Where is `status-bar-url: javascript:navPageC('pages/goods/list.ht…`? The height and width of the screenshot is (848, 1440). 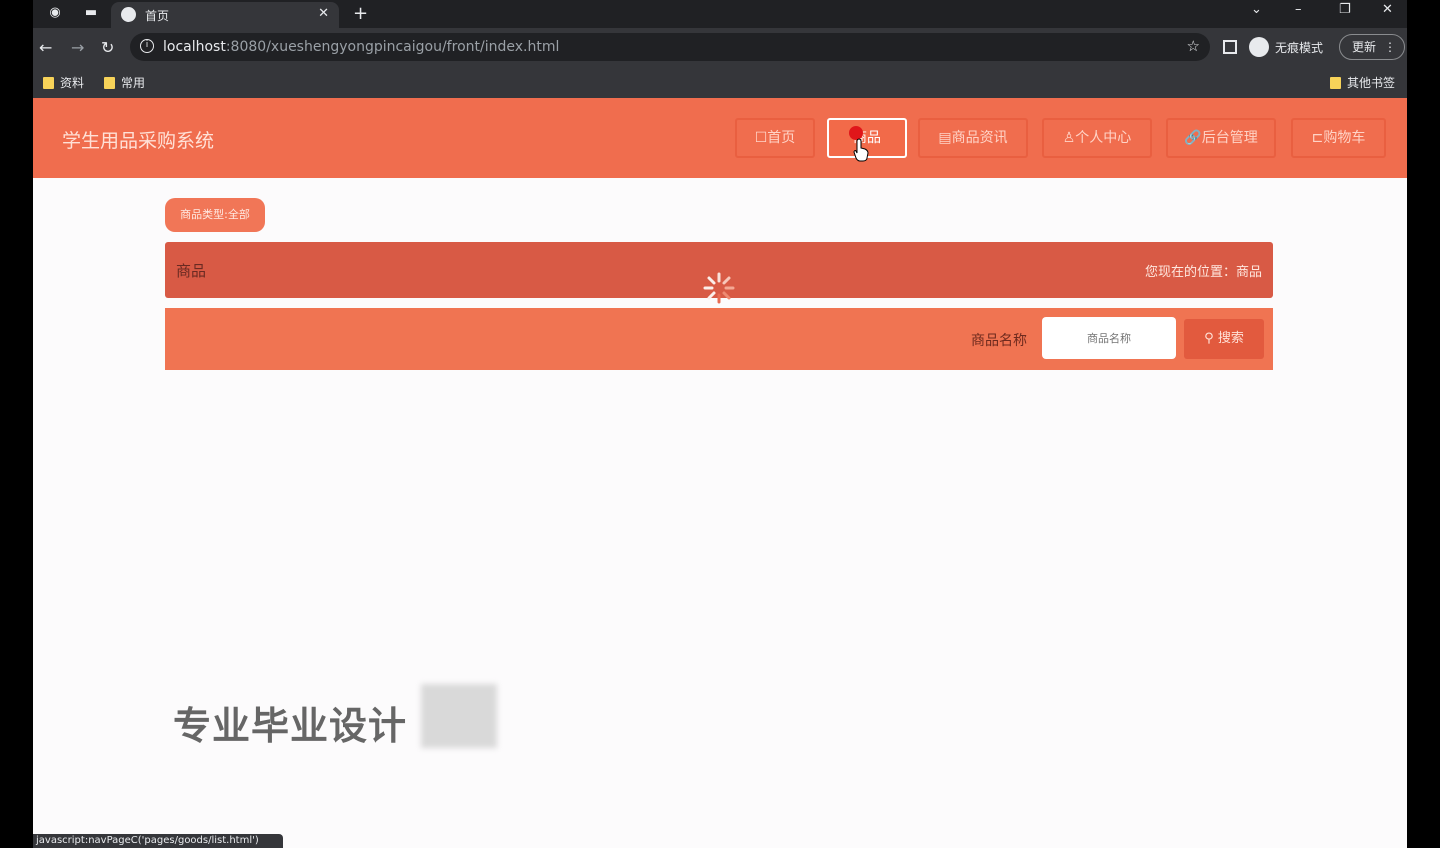
status-bar-url: javascript:navPageC('pages/goods/list.ht… is located at coordinates (158, 841).